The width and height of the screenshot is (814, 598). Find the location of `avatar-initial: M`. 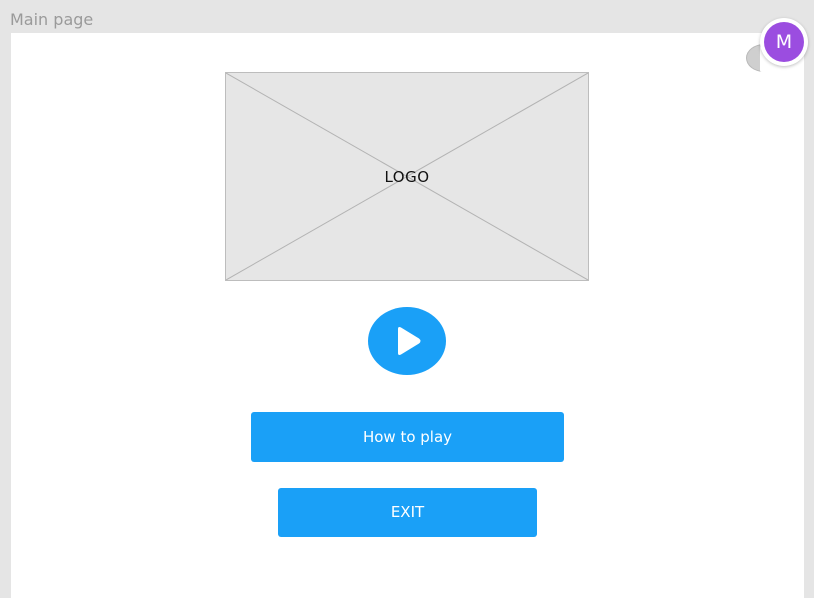

avatar-initial: M is located at coordinates (784, 42).